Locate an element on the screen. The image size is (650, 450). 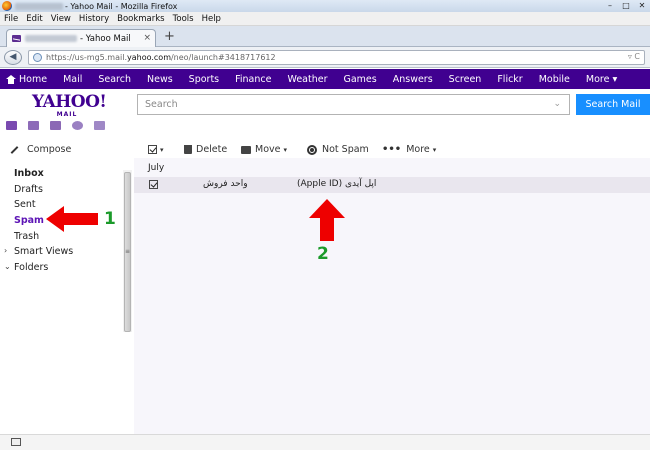
search-placeholder: Search is located at coordinates (161, 104).